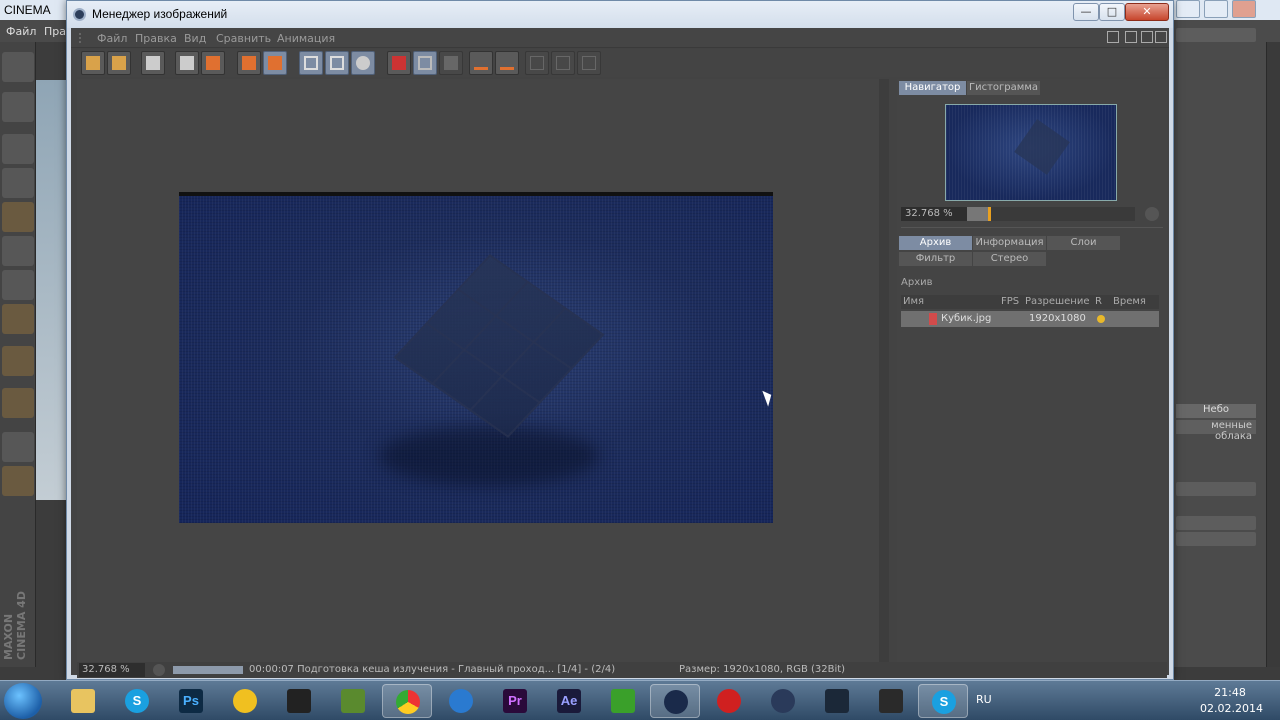  What do you see at coordinates (18, 481) in the screenshot?
I see `spline-icon` at bounding box center [18, 481].